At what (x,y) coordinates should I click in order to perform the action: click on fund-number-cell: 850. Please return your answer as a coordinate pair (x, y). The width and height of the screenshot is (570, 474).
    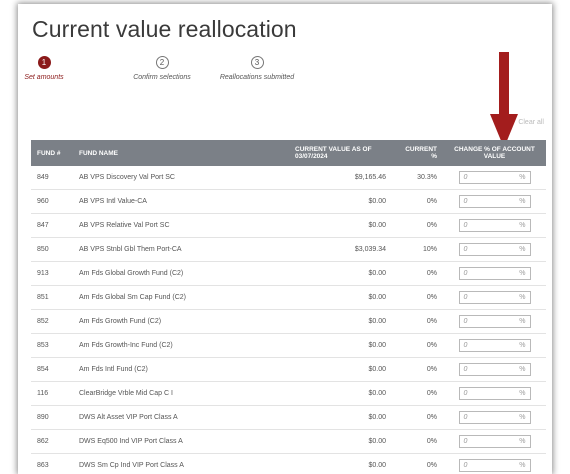
    Looking at the image, I should click on (52, 250).